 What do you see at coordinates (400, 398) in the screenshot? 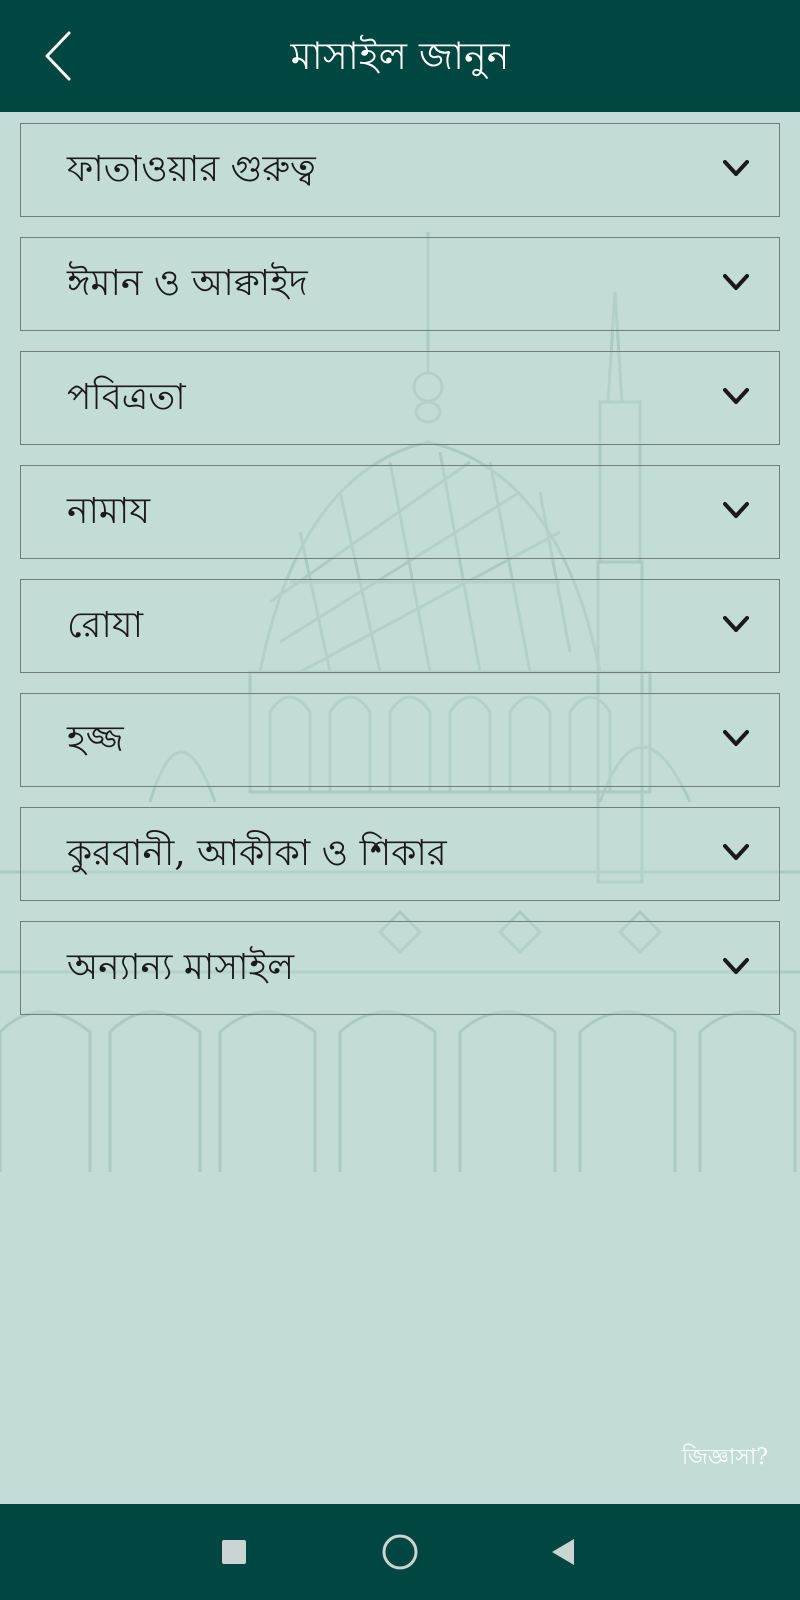
I see `category-item: পবিত্রতা` at bounding box center [400, 398].